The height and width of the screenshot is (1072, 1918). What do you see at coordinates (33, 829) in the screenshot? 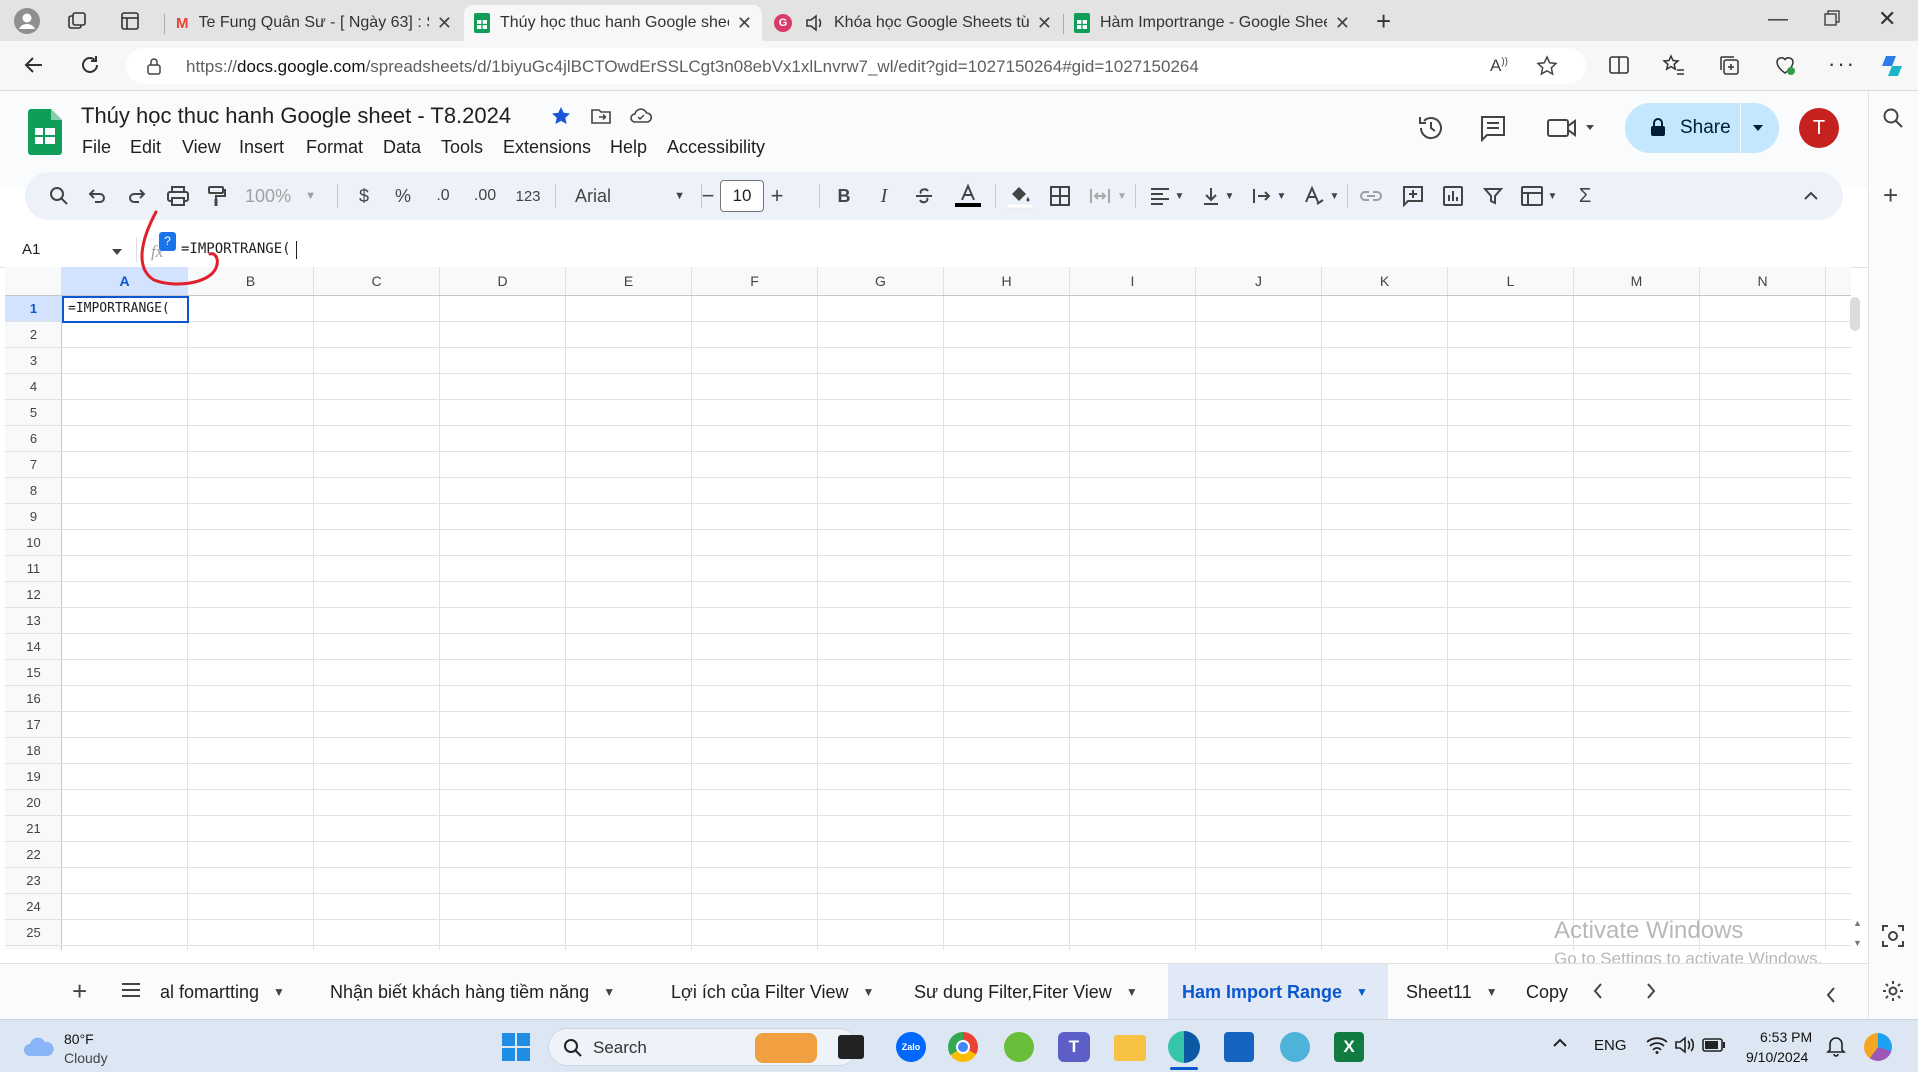
I see `row-header: 21` at bounding box center [33, 829].